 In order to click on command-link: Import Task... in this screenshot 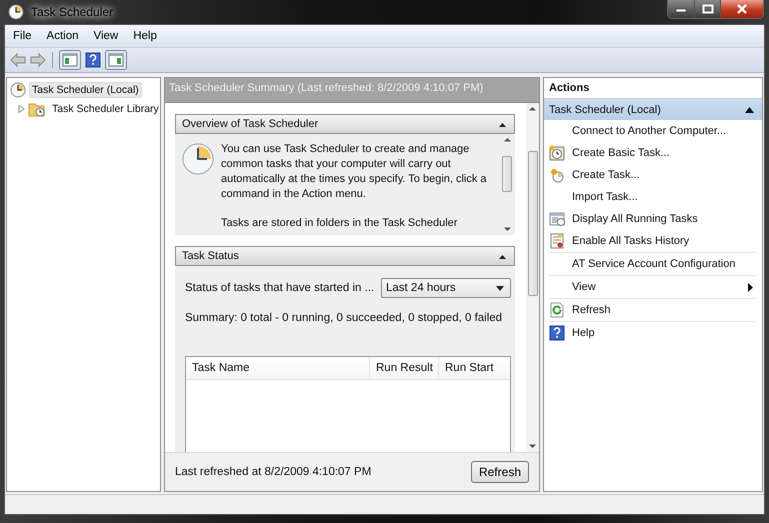, I will do `click(652, 197)`.